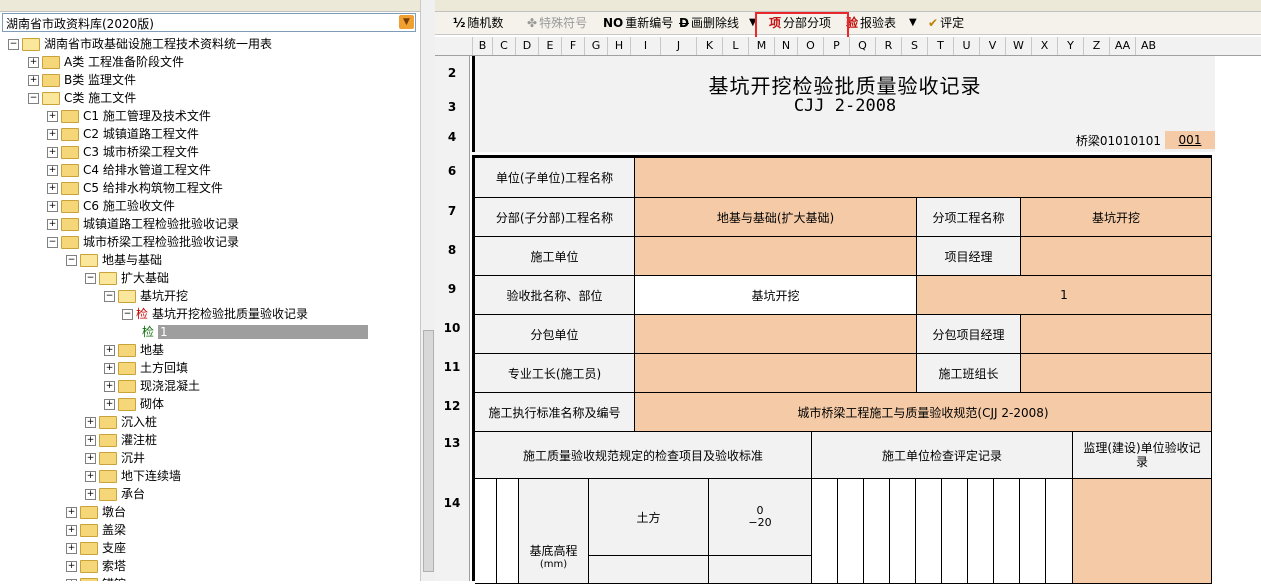 The height and width of the screenshot is (584, 1261). I want to click on tree-node: + 承台, so click(115, 494).